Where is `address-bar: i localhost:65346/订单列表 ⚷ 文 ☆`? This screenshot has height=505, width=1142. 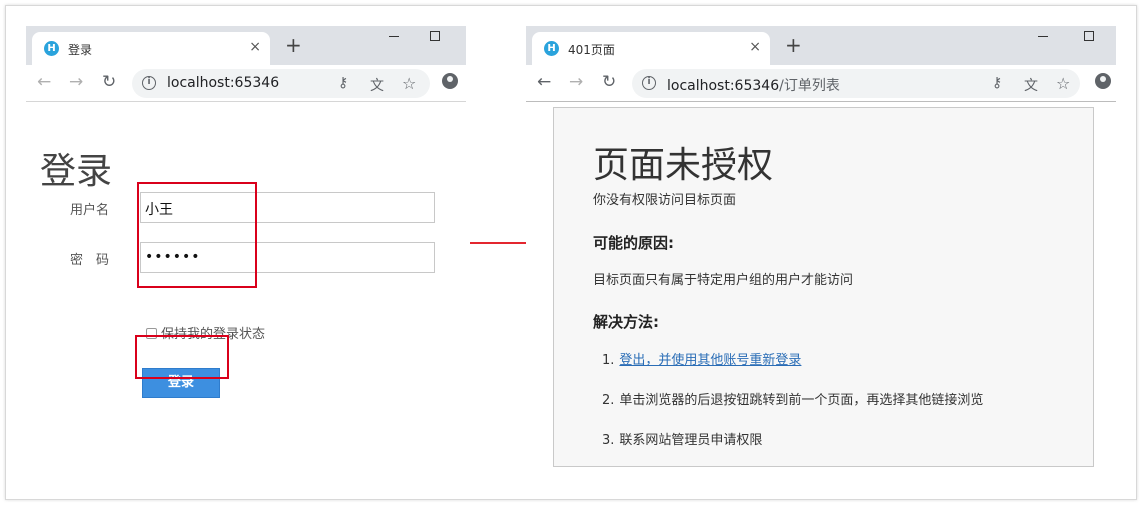
address-bar: i localhost:65346/订单列表 ⚷ 文 ☆ is located at coordinates (856, 83).